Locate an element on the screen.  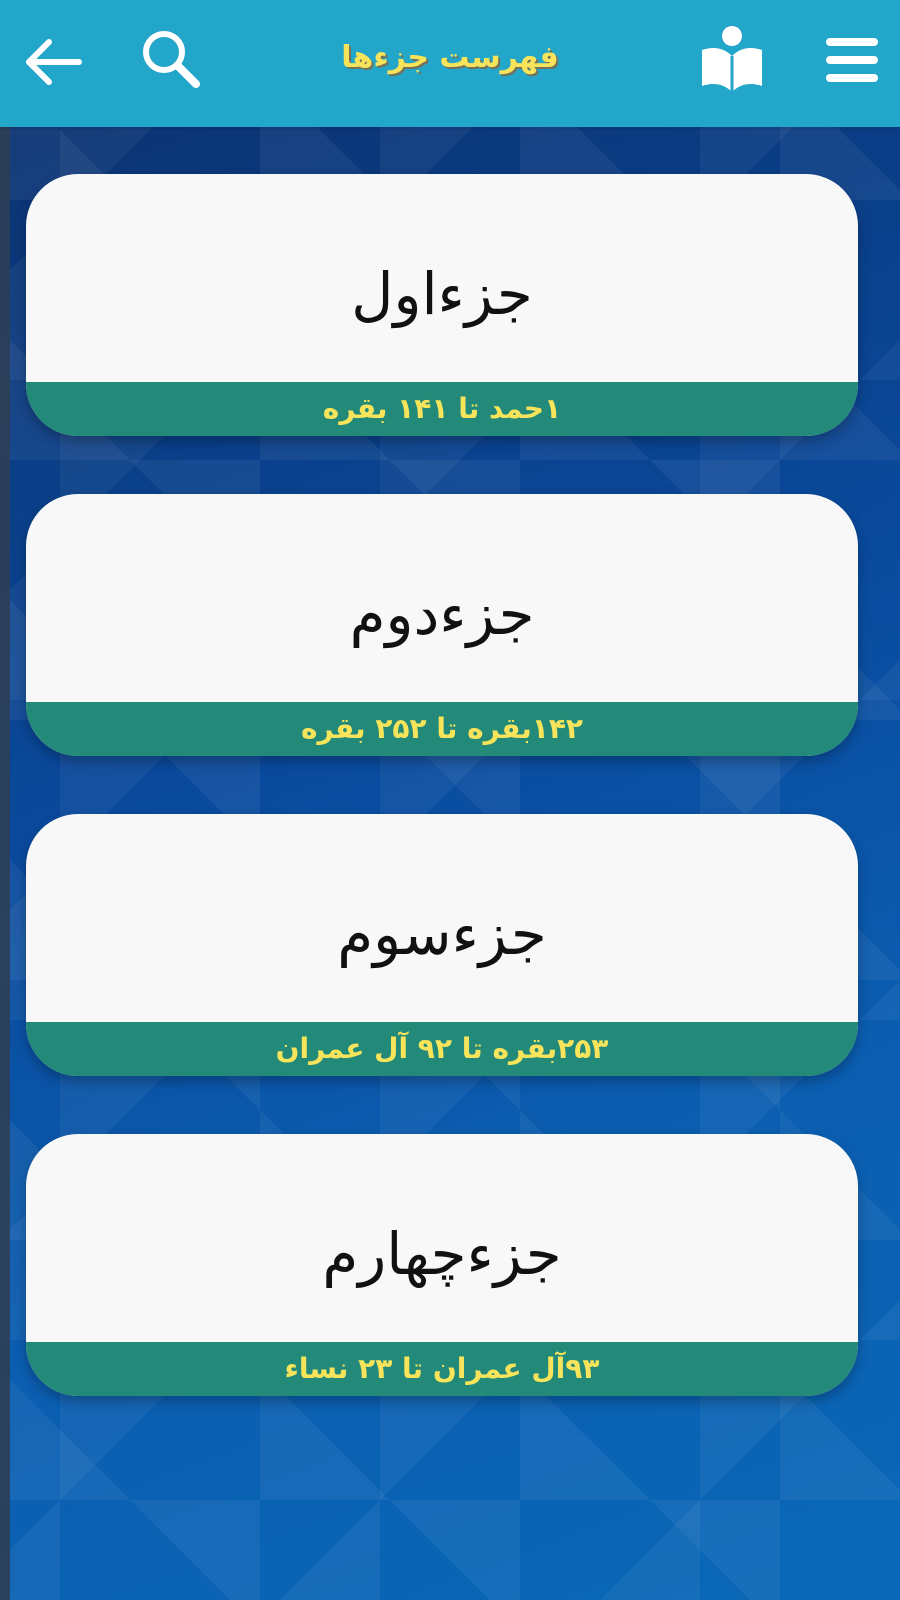
juz-range-bar: ۱حمد تا ۱۴۱ بقره is located at coordinates (442, 409).